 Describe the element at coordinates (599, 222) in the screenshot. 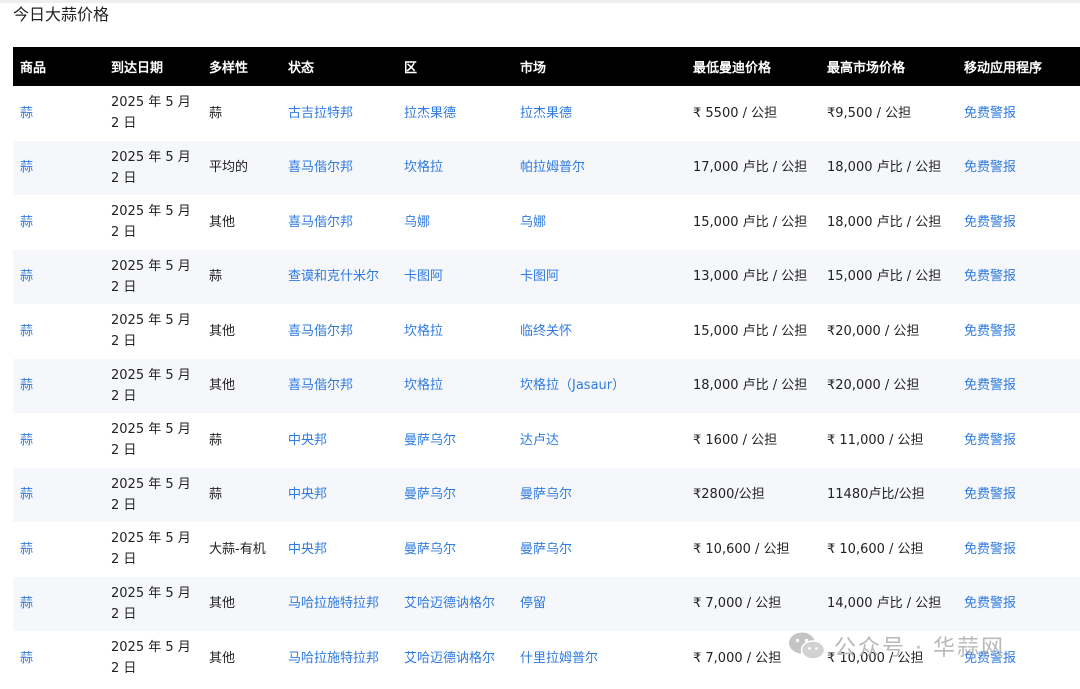

I see `cell-market-cell: 乌娜` at that location.